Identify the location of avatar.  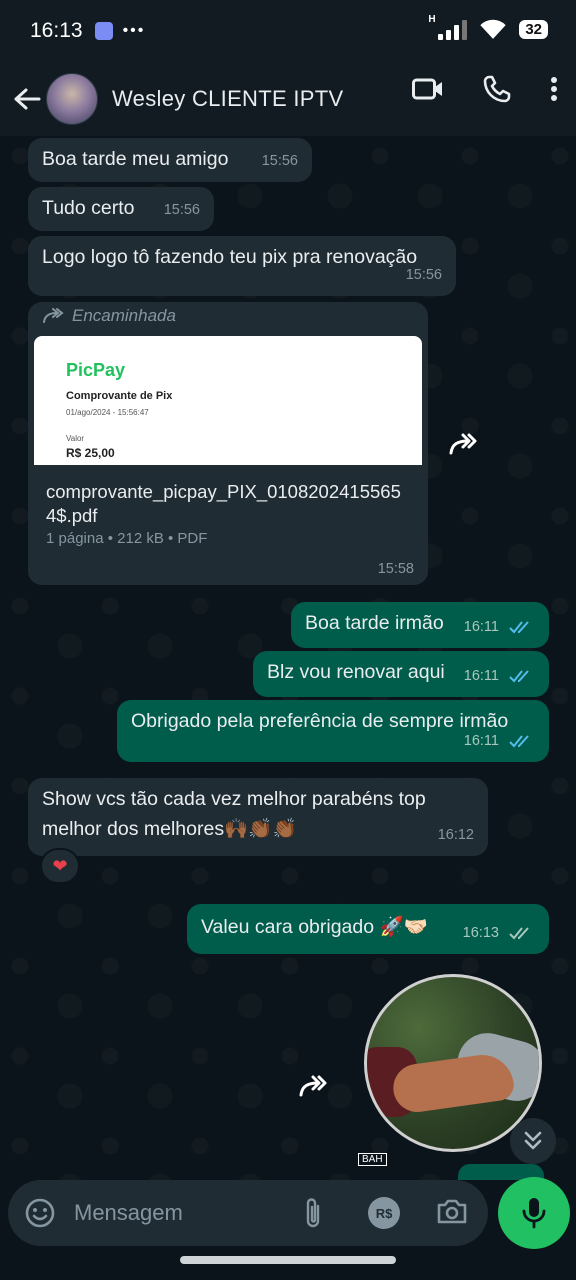
(72, 99).